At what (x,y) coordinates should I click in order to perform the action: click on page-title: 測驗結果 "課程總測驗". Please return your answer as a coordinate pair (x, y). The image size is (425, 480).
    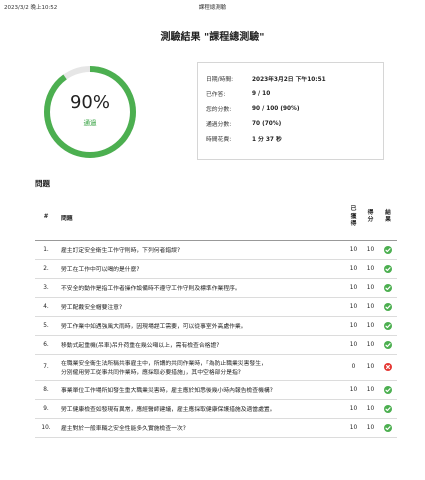
    Looking at the image, I should click on (212, 37).